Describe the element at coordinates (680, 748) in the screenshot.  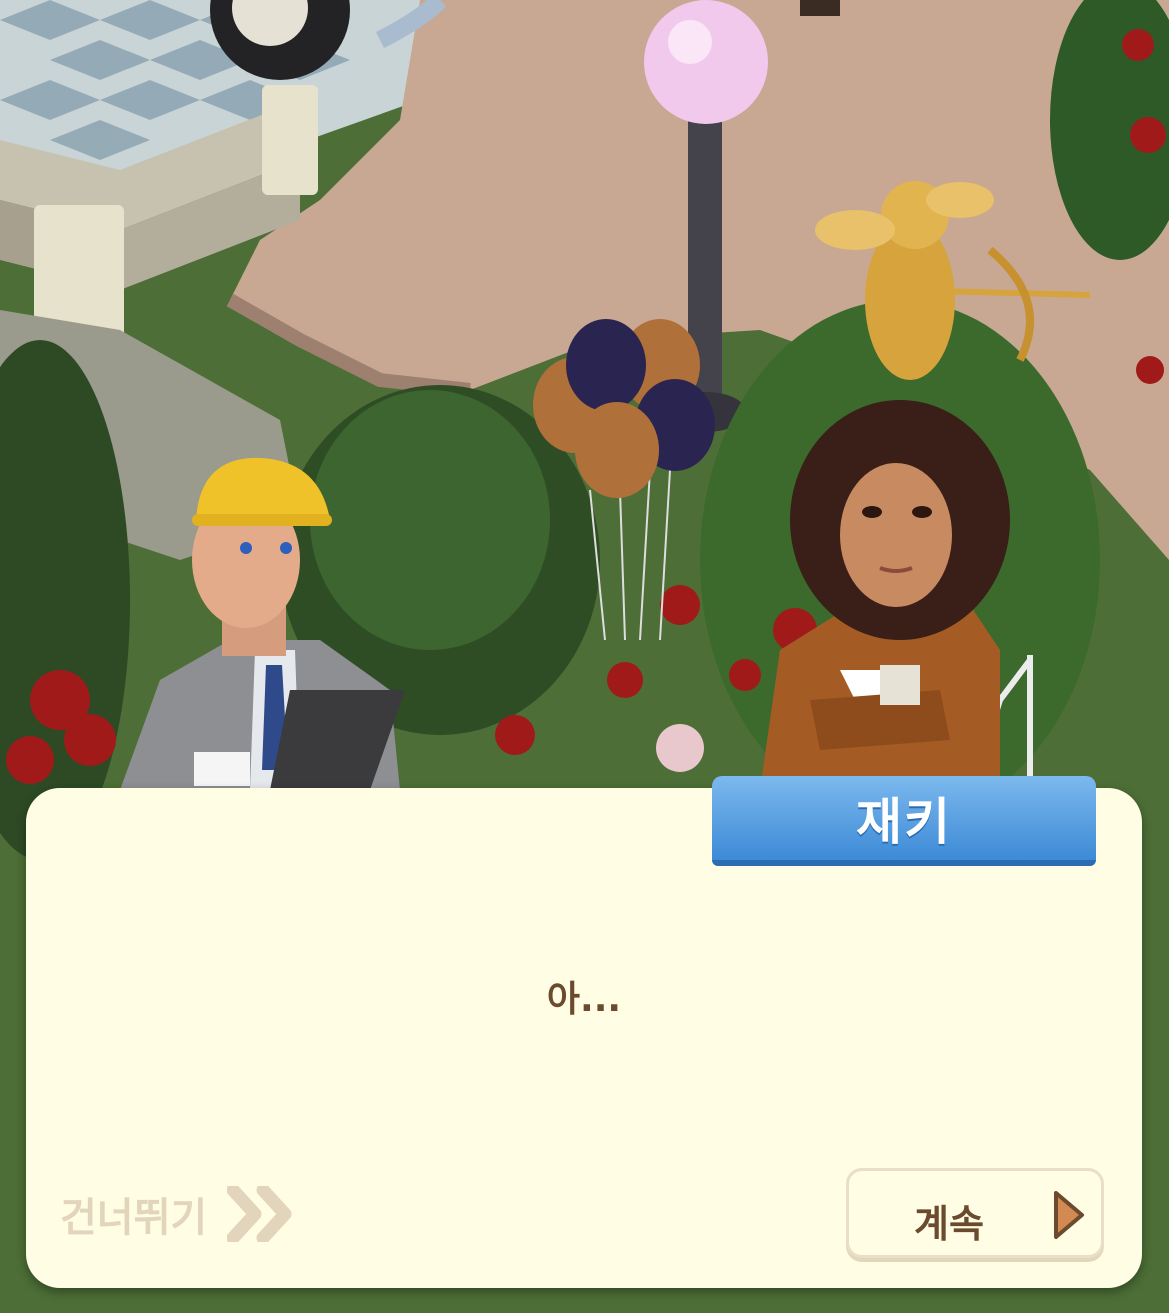
I see `pink-rose` at that location.